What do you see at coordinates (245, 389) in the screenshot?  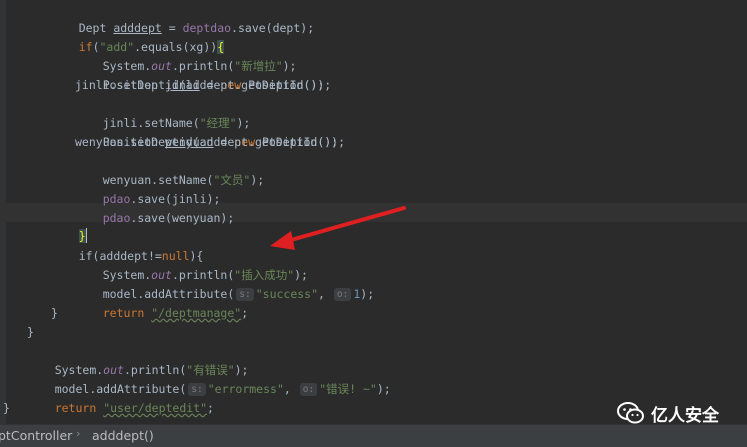 I see `string-token: "errormess"` at bounding box center [245, 389].